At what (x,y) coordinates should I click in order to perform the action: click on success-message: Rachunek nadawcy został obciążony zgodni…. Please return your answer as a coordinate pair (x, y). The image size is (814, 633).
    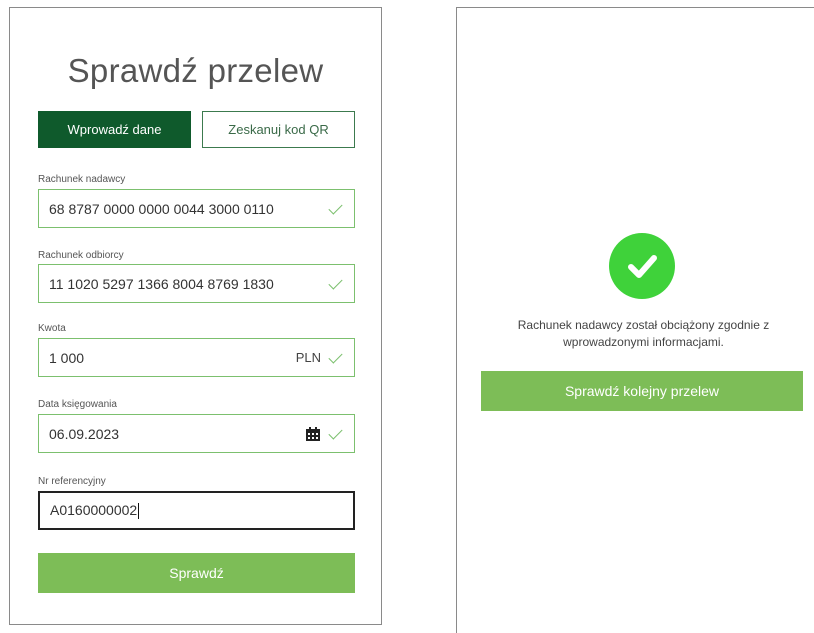
    Looking at the image, I should click on (643, 333).